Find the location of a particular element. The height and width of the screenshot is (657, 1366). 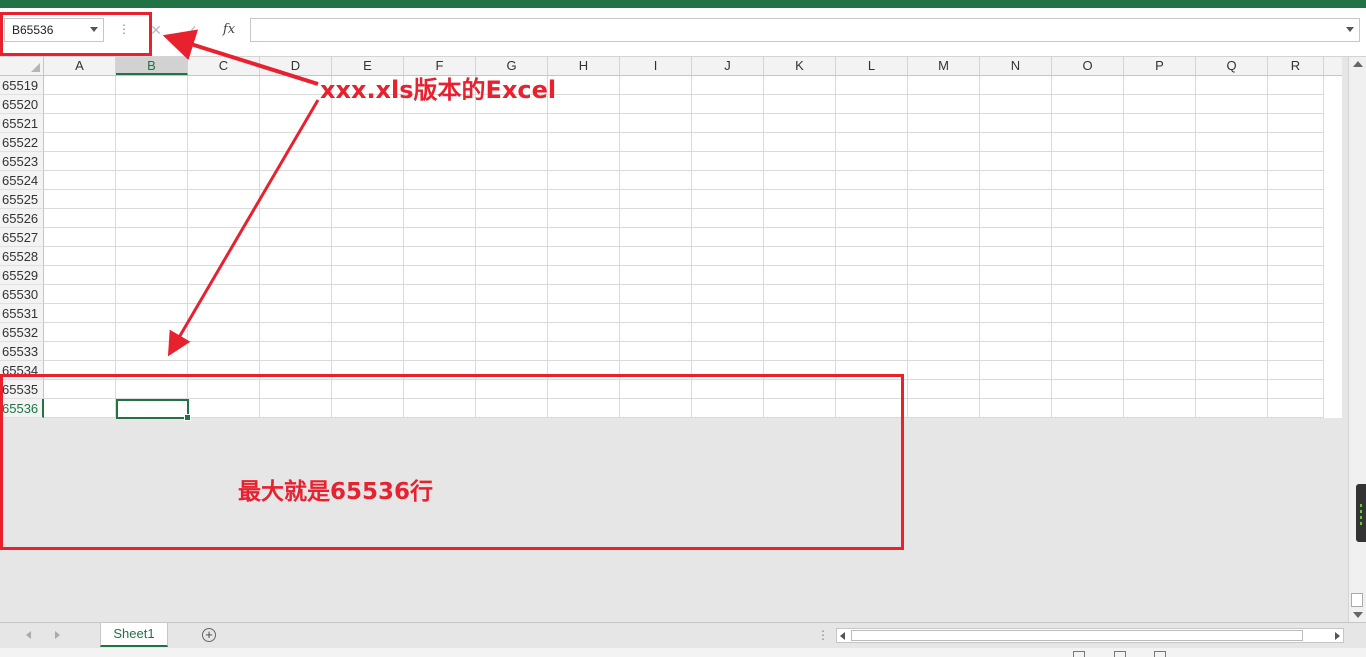

column-header-r: R is located at coordinates (1296, 66).